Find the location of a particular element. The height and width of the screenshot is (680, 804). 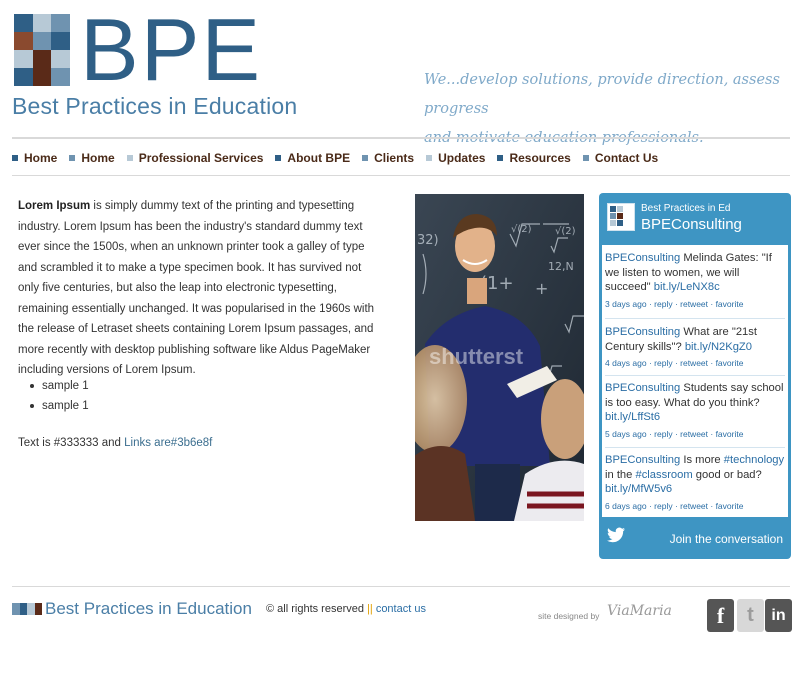

footer-logo-text: Best Practices in Education is located at coordinates (148, 609).